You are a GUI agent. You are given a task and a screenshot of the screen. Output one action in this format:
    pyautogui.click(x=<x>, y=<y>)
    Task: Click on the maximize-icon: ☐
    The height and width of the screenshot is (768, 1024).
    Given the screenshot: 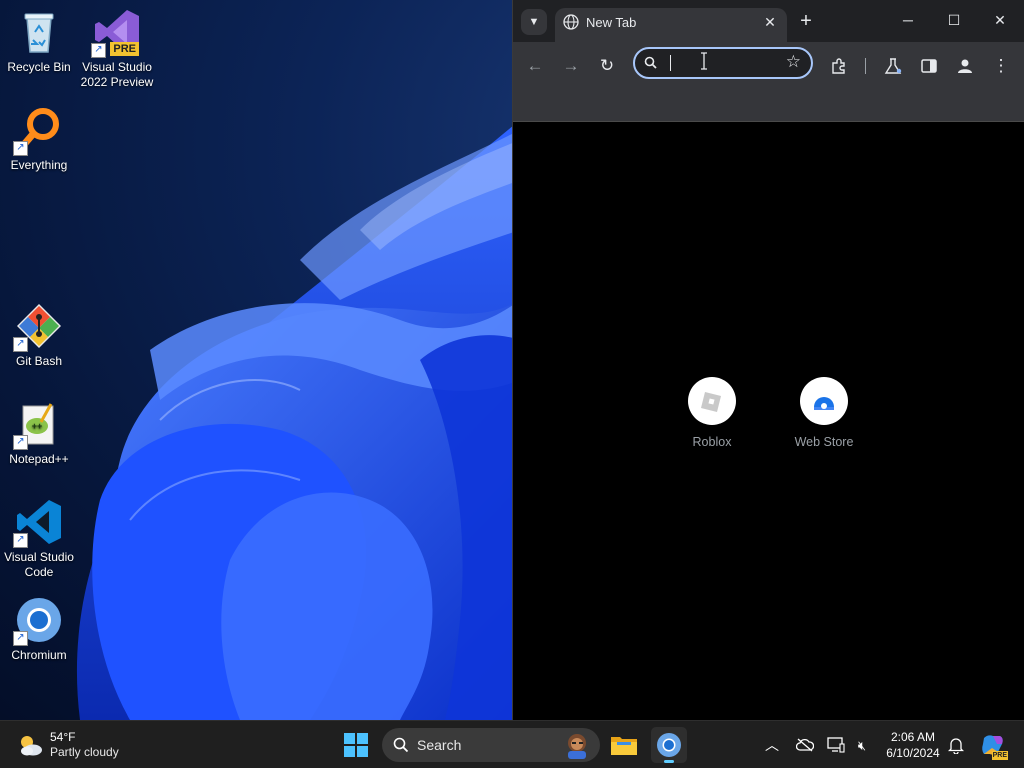 What is the action you would take?
    pyautogui.click(x=954, y=20)
    